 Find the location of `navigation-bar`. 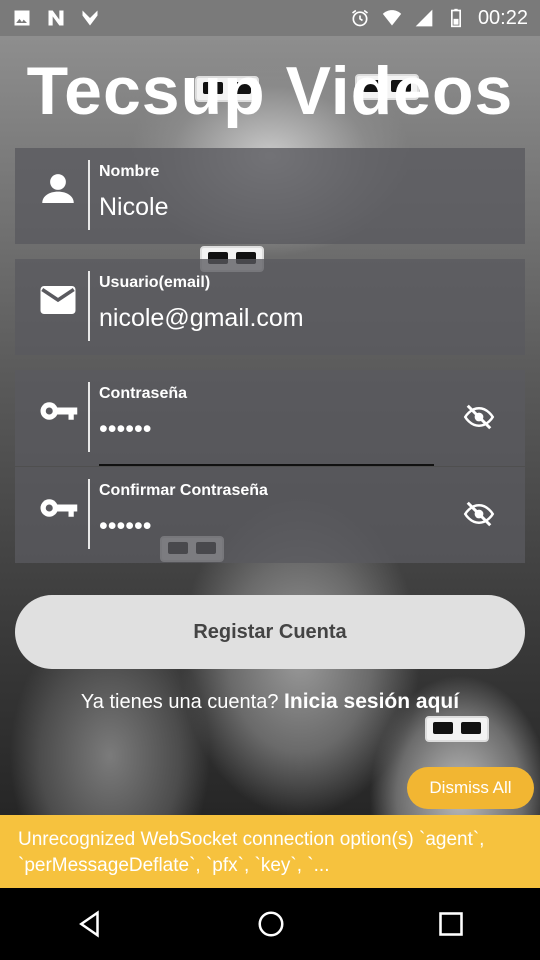

navigation-bar is located at coordinates (270, 924).